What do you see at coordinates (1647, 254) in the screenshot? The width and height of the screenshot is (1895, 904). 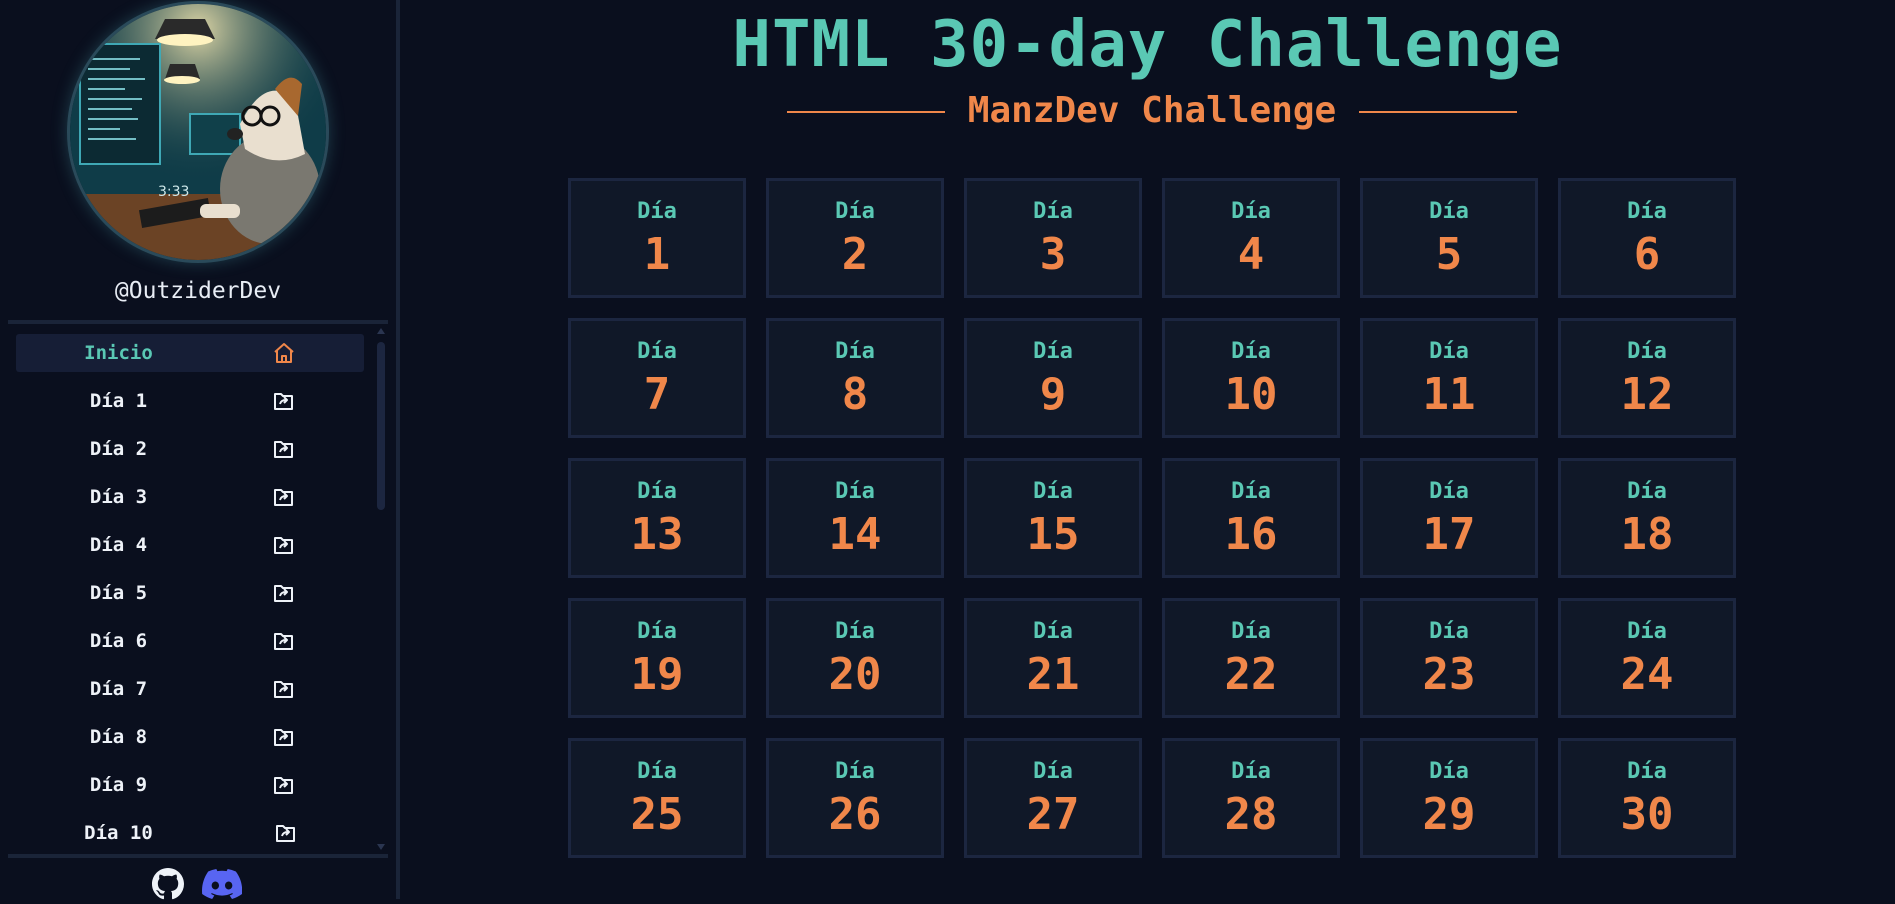 I see `day-card-number: 6` at bounding box center [1647, 254].